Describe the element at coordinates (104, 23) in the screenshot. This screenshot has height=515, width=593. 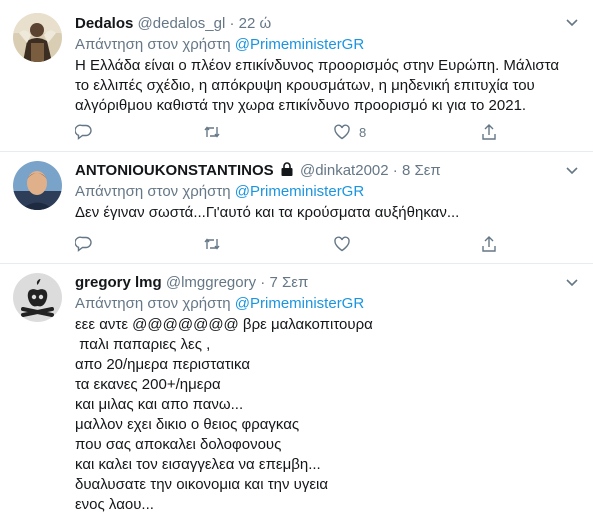
I see `display-name: Dedalos` at that location.